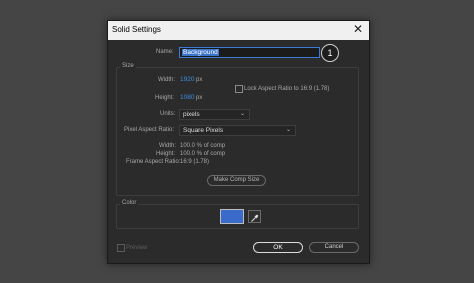  I want to click on ok-button: OK, so click(278, 247).